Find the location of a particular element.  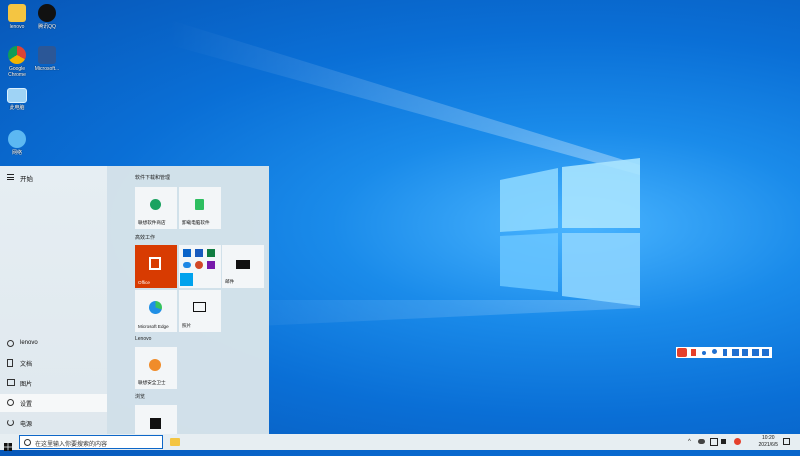

computer-icon is located at coordinates (17, 95).